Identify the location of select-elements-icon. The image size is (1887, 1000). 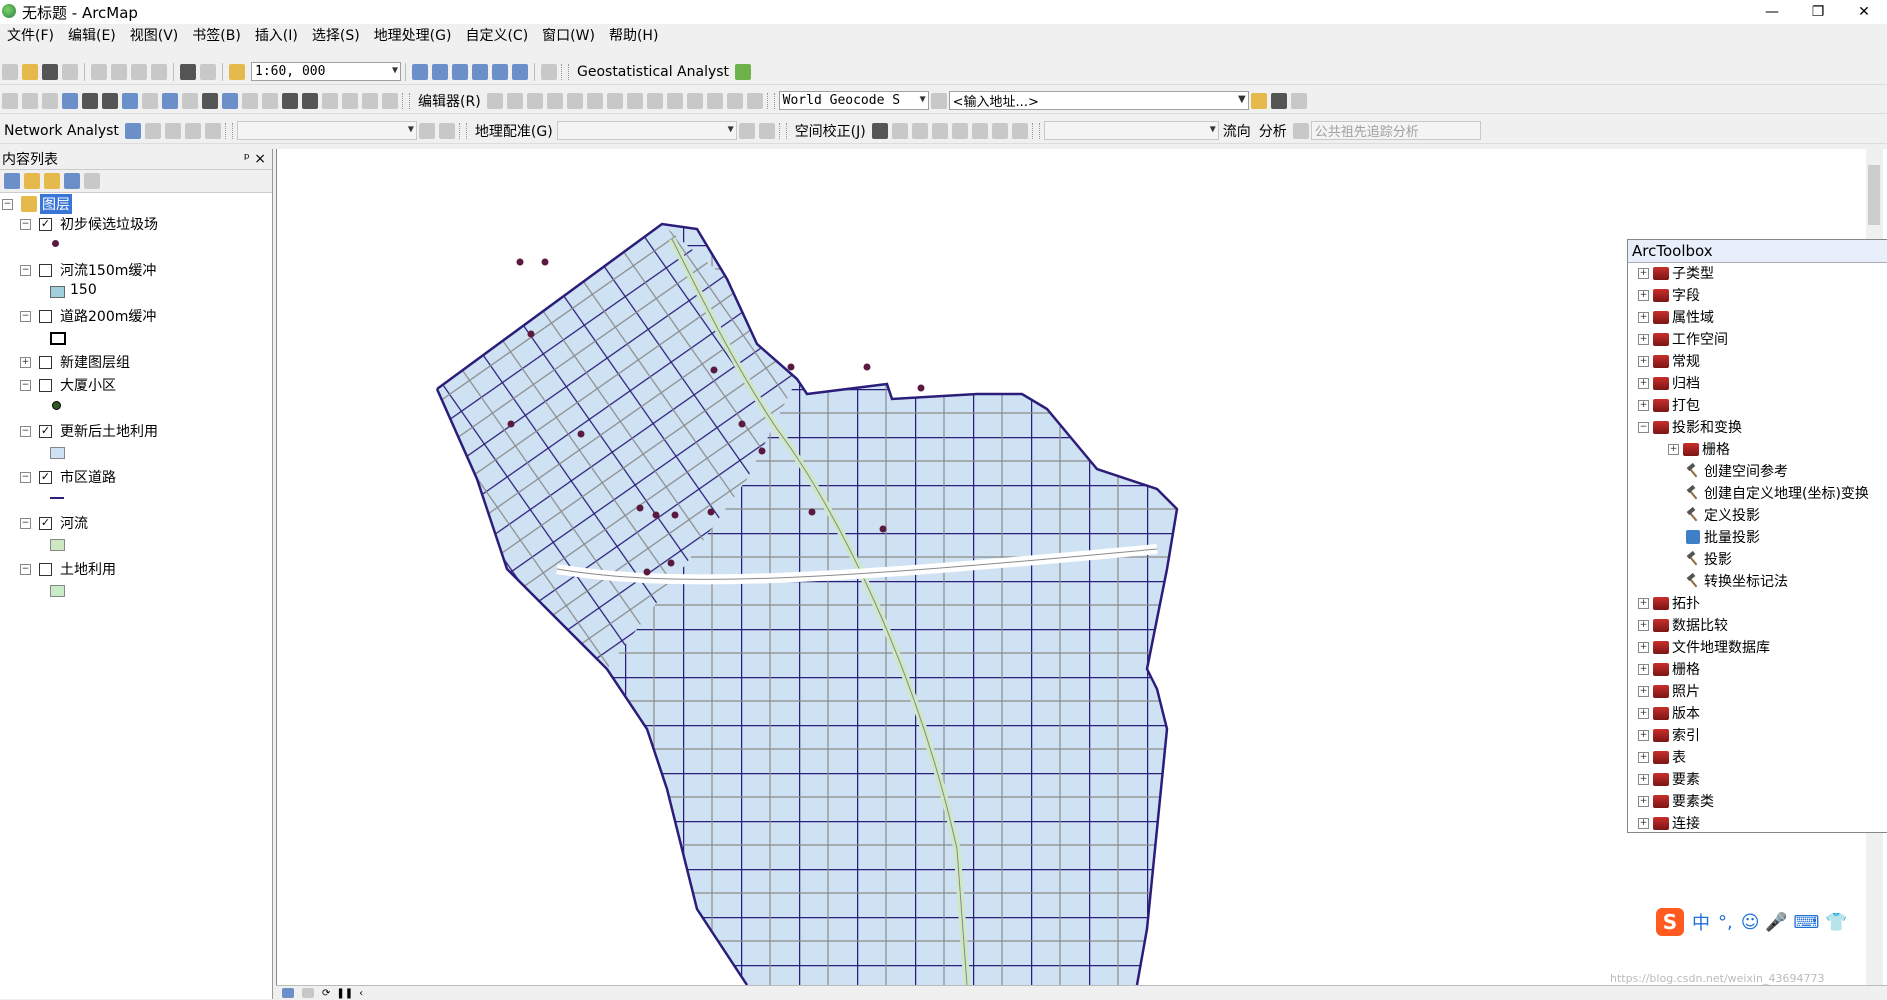
(210, 100).